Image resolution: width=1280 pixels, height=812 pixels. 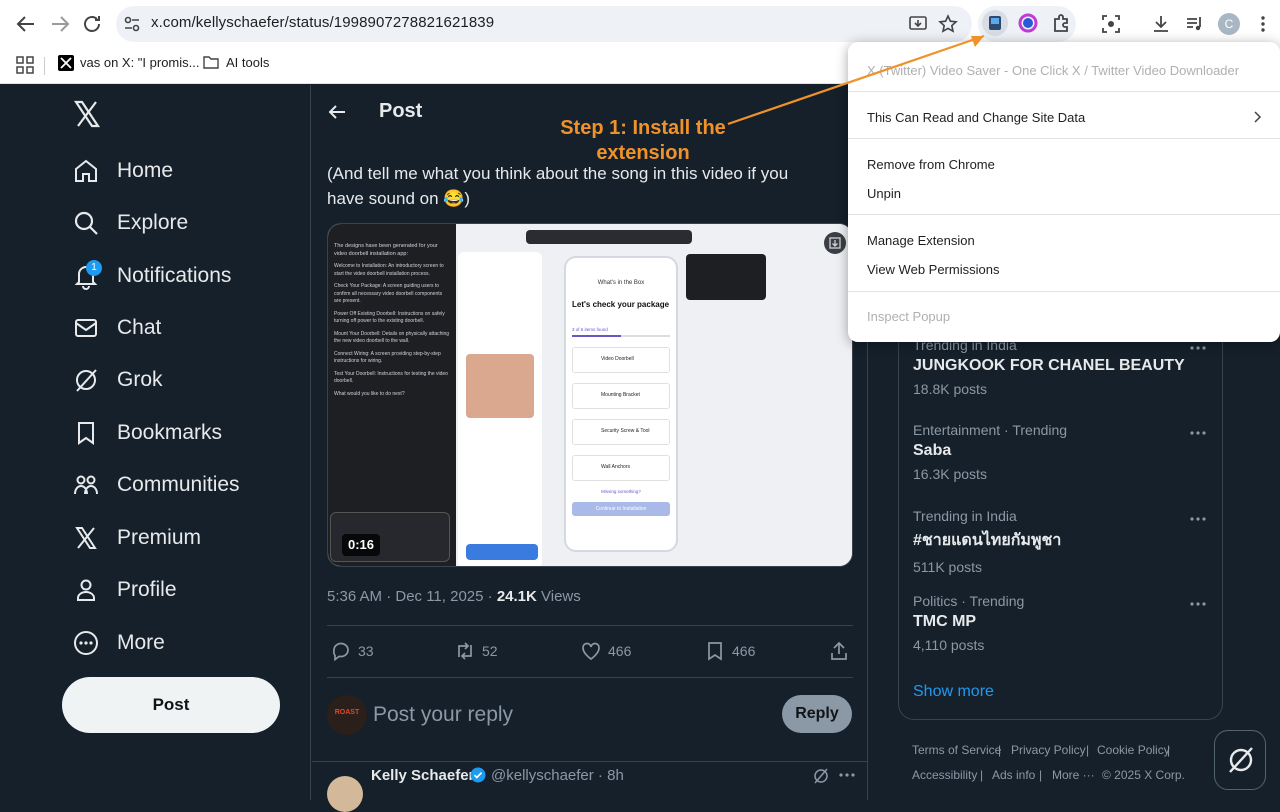 I want to click on nav-explore: Explore, so click(x=130, y=223).